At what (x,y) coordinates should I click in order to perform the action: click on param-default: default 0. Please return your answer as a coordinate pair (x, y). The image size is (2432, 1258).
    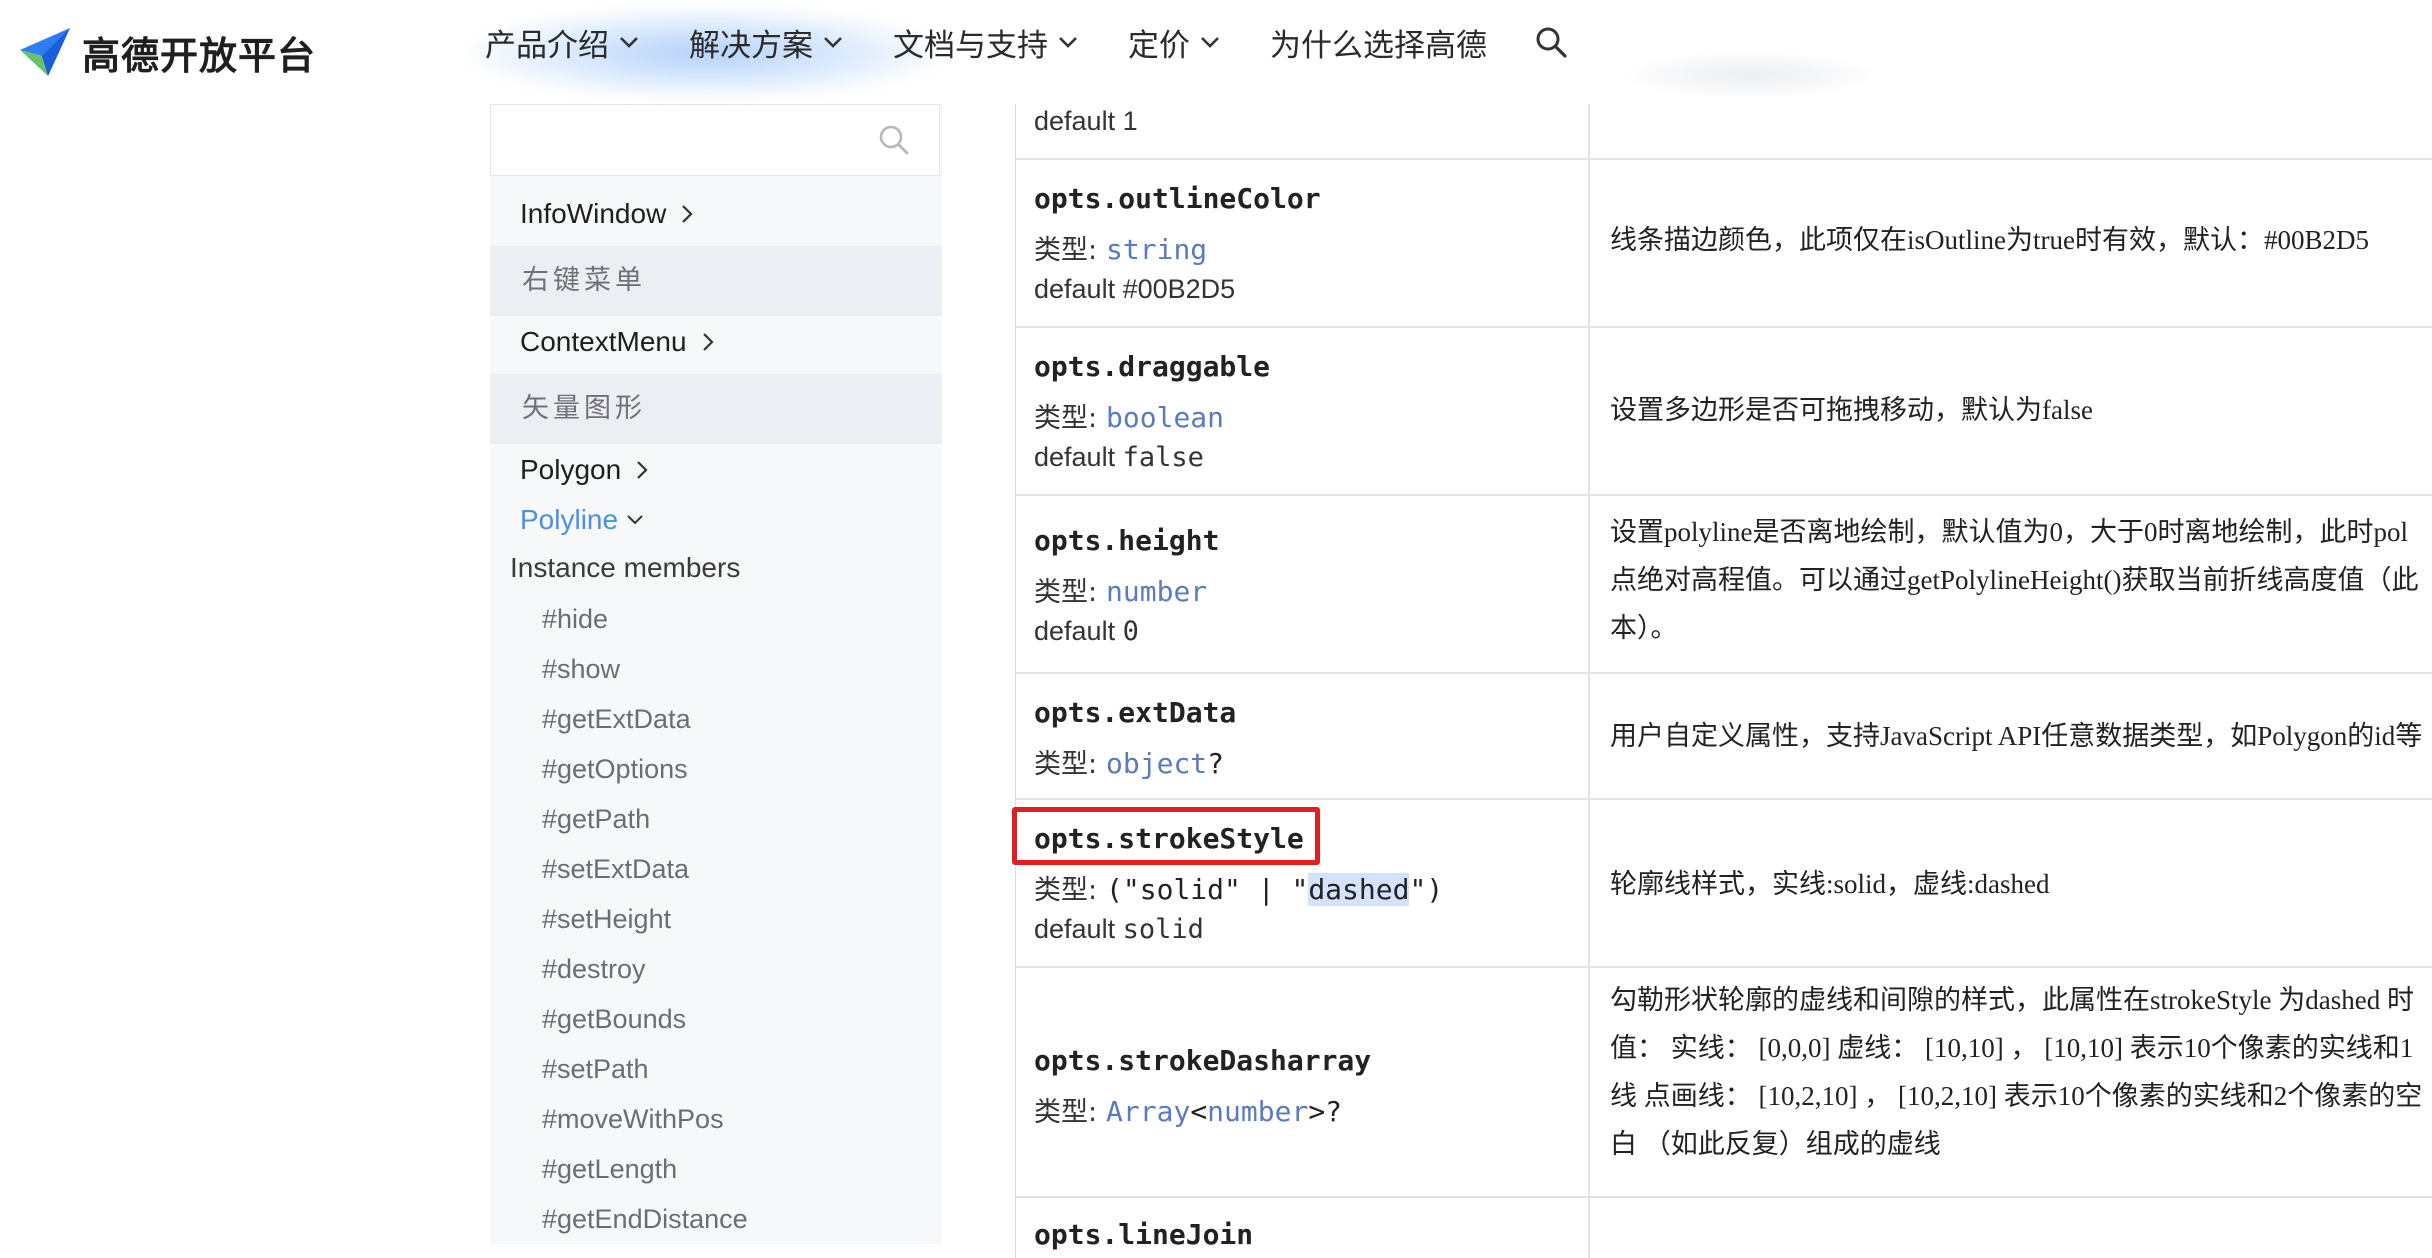
    Looking at the image, I should click on (1086, 631).